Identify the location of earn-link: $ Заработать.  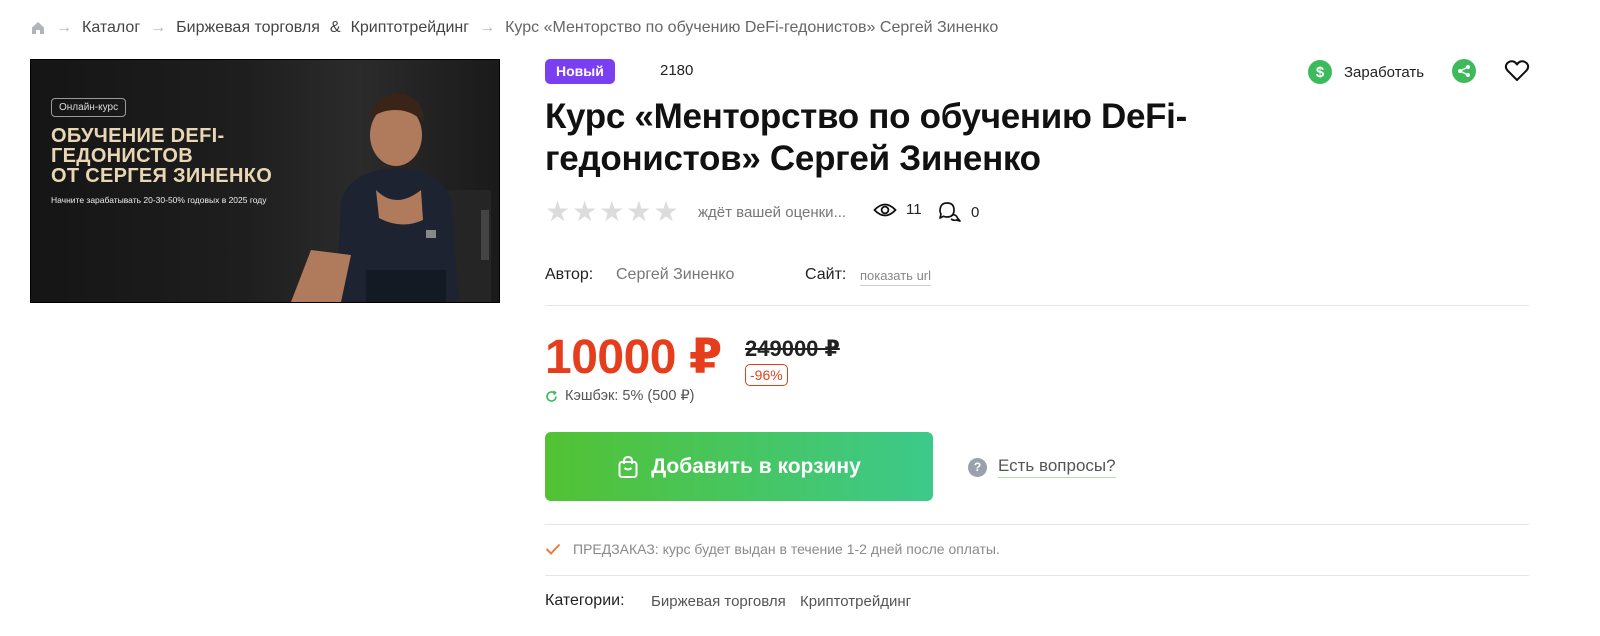
(1366, 72).